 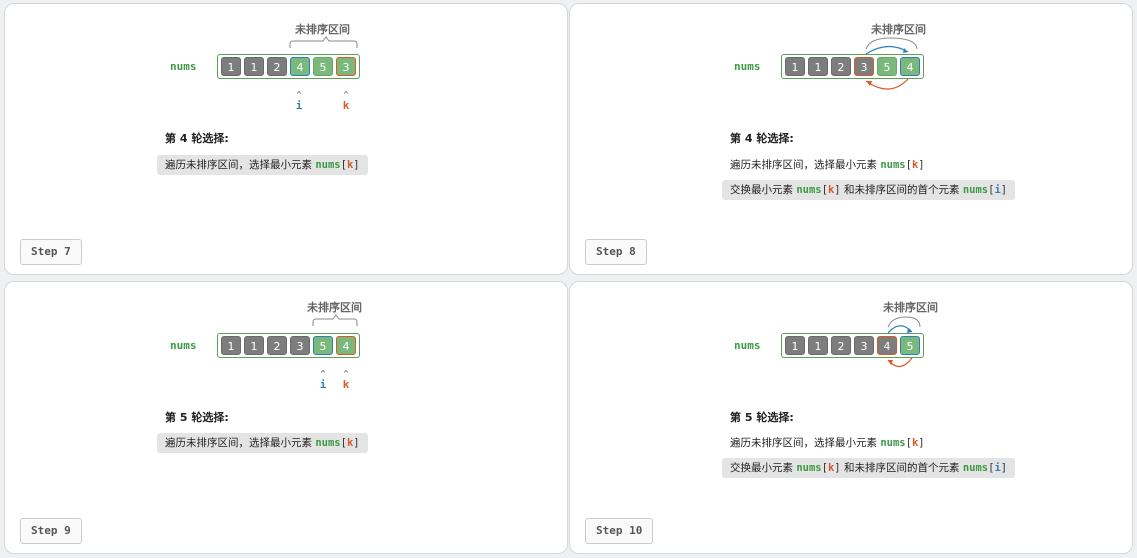 What do you see at coordinates (288, 66) in the screenshot?
I see `nums-array: 1 1 2 4 5 3` at bounding box center [288, 66].